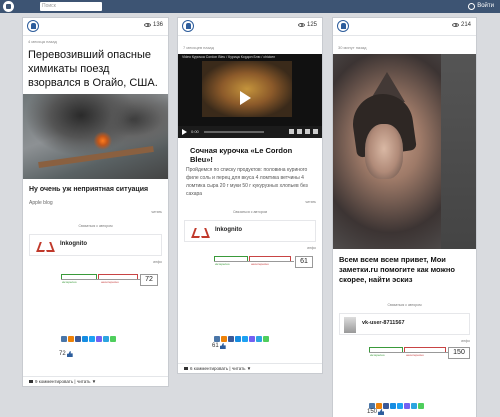 This screenshot has height=417, width=500. I want to click on likes-counter: 150, so click(376, 412).